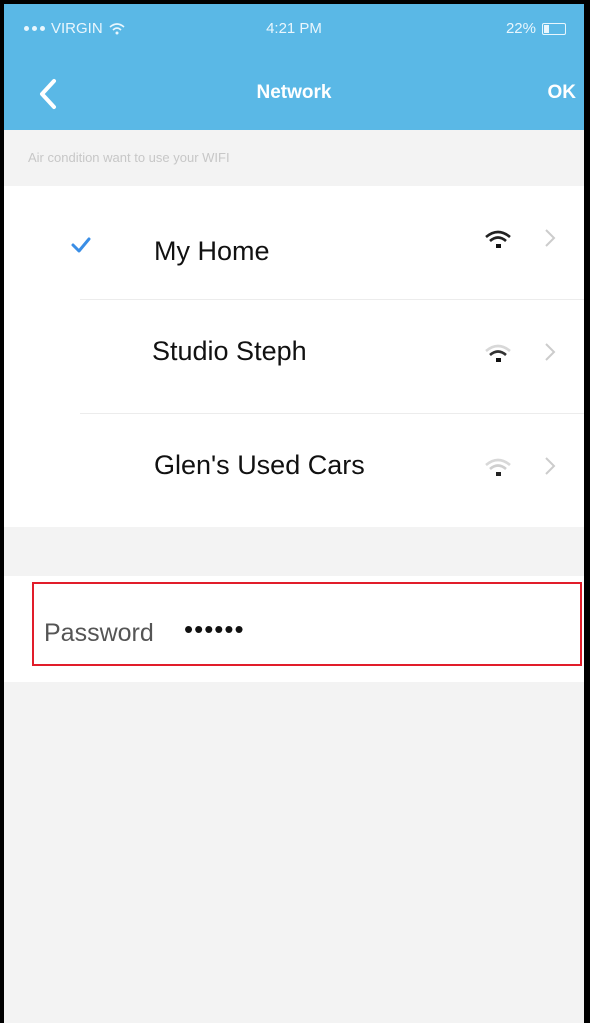 Image resolution: width=590 pixels, height=1023 pixels. I want to click on page-title: Network, so click(294, 92).